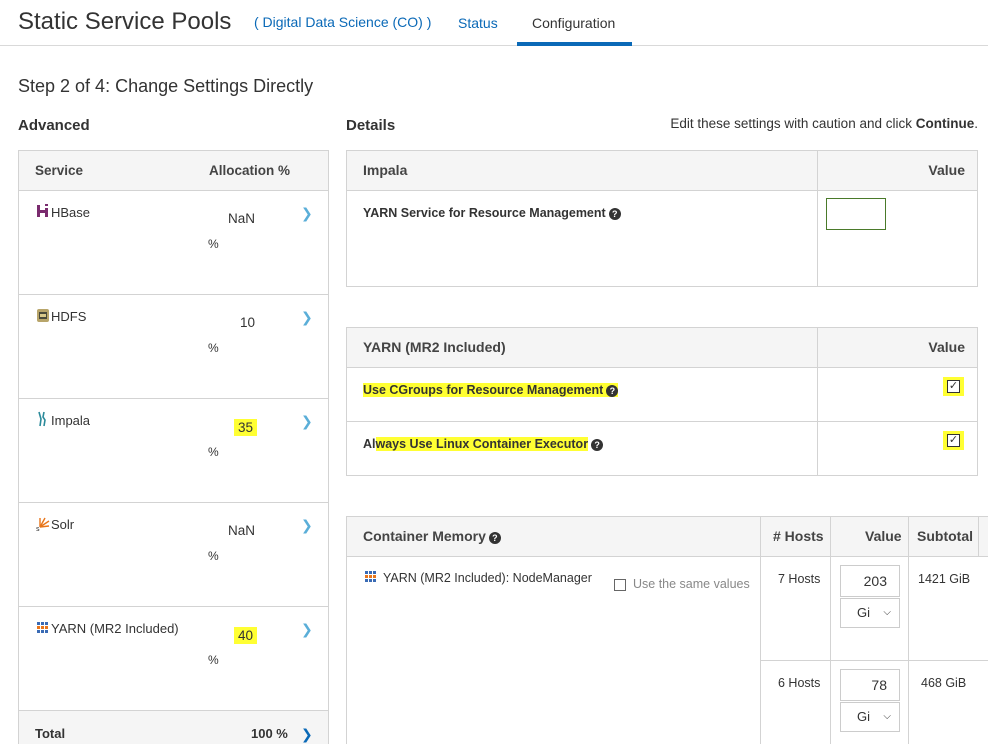 The image size is (988, 744). I want to click on svg-text: s, so click(38, 528).